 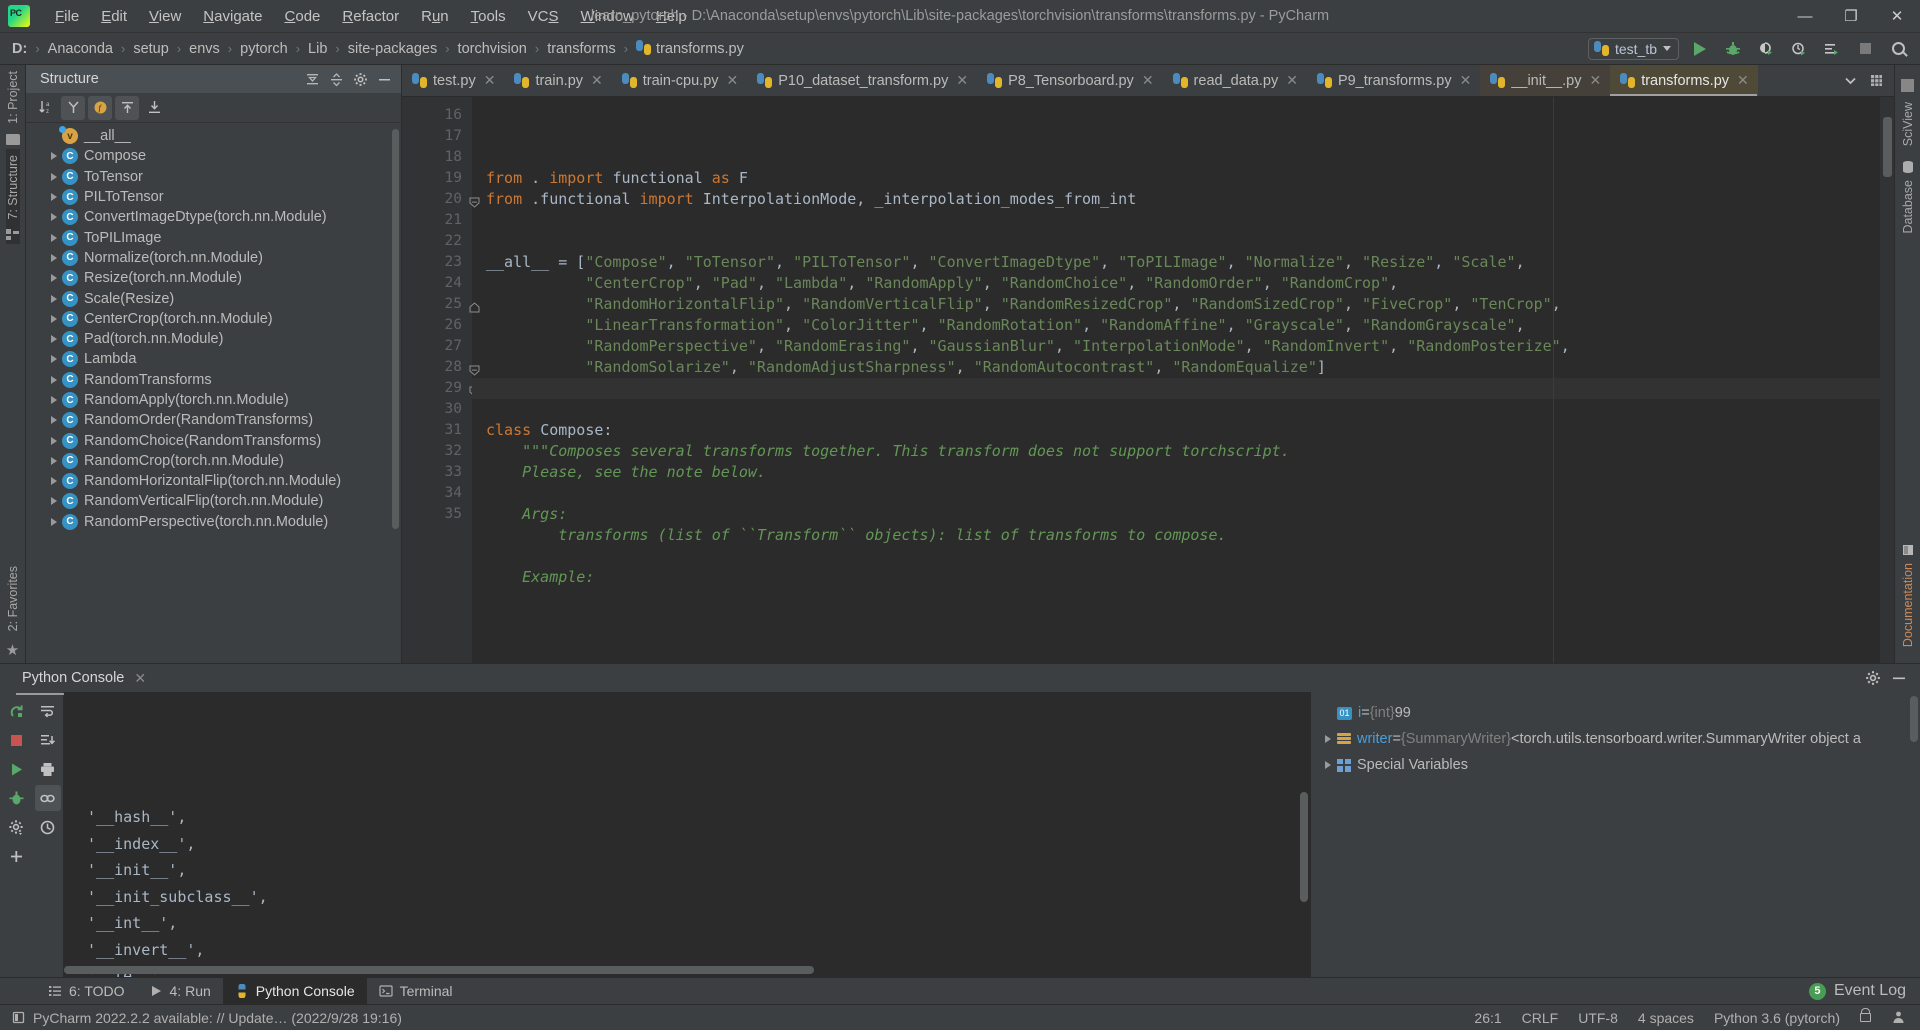 What do you see at coordinates (437, 178) in the screenshot?
I see `line-number: 19` at bounding box center [437, 178].